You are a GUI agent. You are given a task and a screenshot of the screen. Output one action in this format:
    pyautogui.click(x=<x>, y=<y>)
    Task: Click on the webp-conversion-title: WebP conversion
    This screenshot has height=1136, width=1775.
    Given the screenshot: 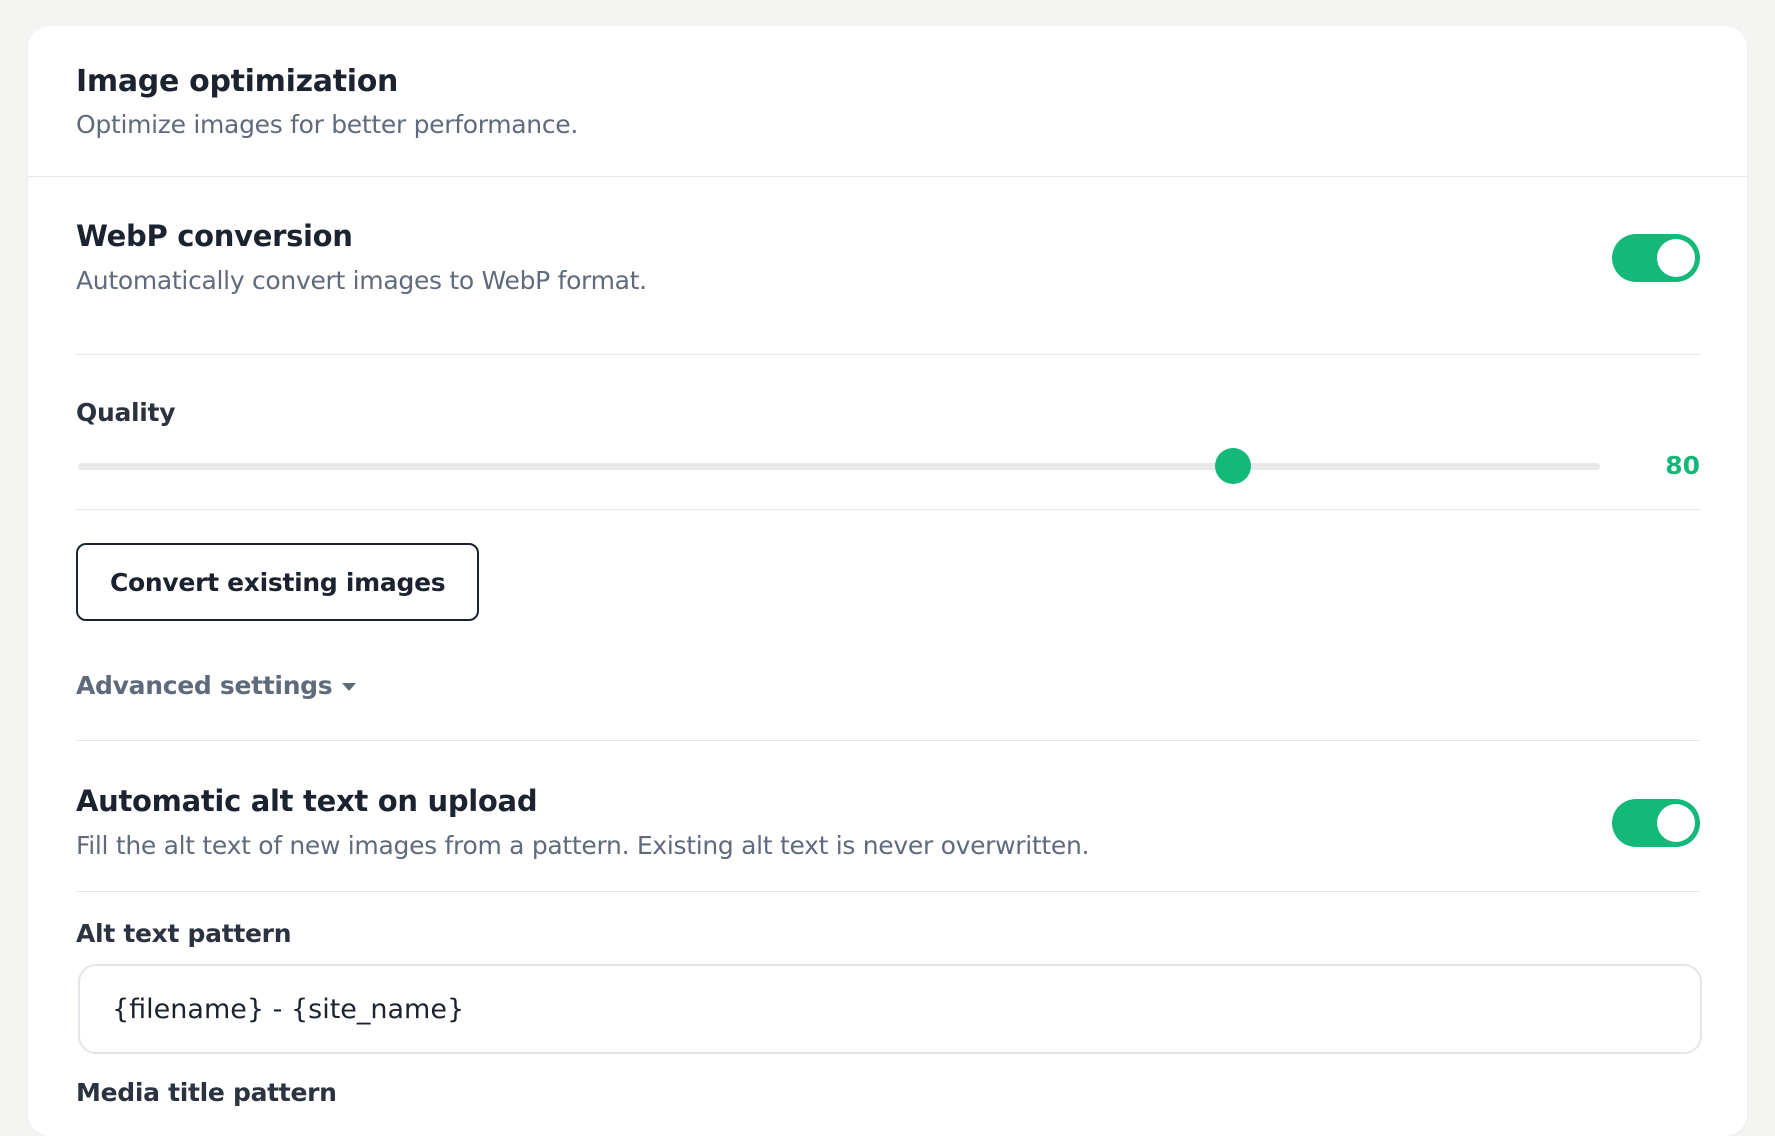 What is the action you would take?
    pyautogui.click(x=214, y=236)
    